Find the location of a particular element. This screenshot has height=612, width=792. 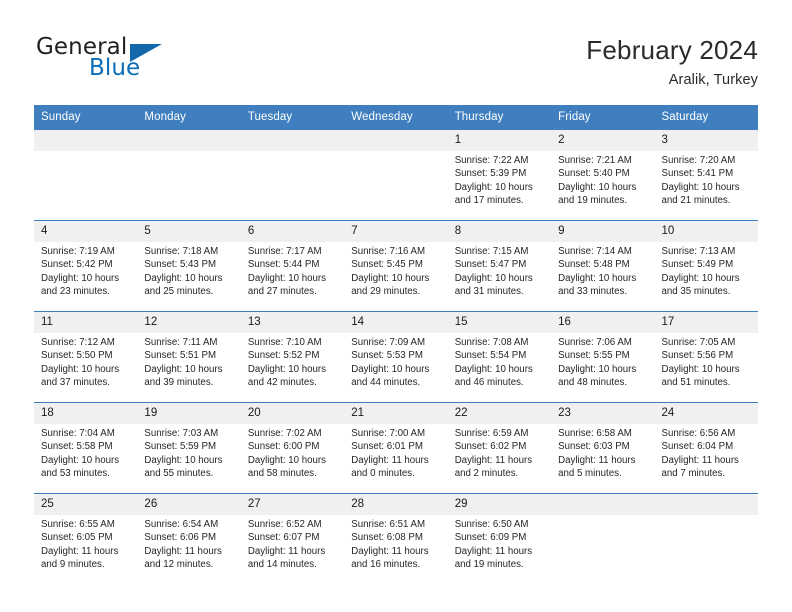

sunset-text: Sunset: 5:59 PM is located at coordinates (180, 447).